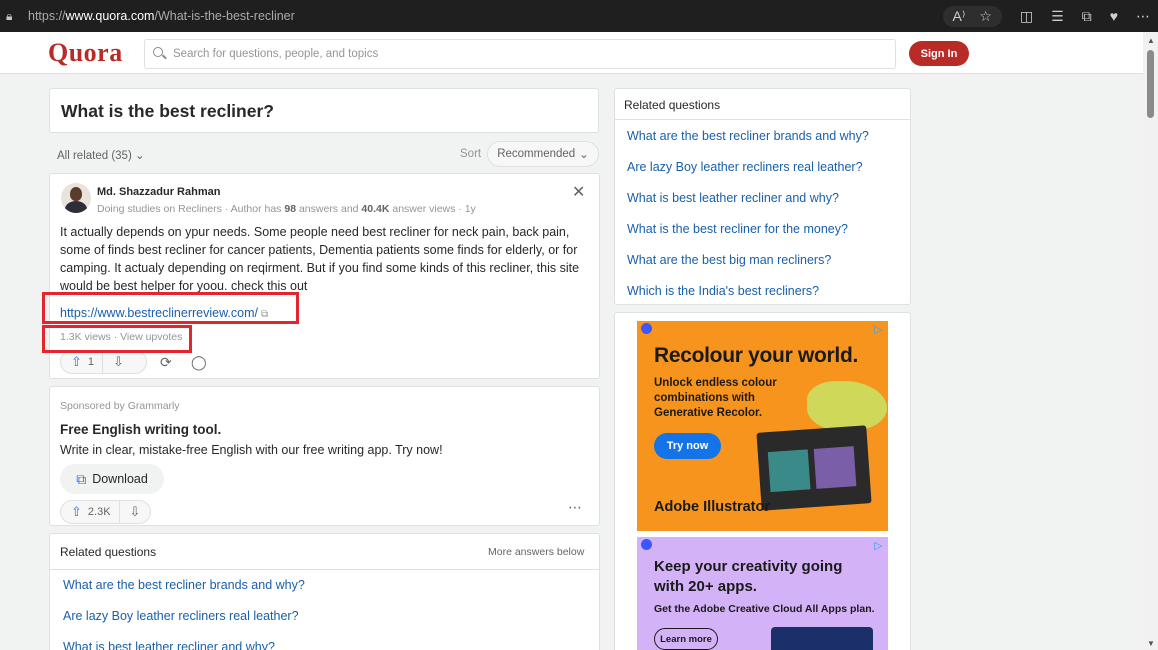 The width and height of the screenshot is (1158, 650). Describe the element at coordinates (729, 260) in the screenshot. I see `sidebar-question-link: What are the best big man recliners?` at that location.